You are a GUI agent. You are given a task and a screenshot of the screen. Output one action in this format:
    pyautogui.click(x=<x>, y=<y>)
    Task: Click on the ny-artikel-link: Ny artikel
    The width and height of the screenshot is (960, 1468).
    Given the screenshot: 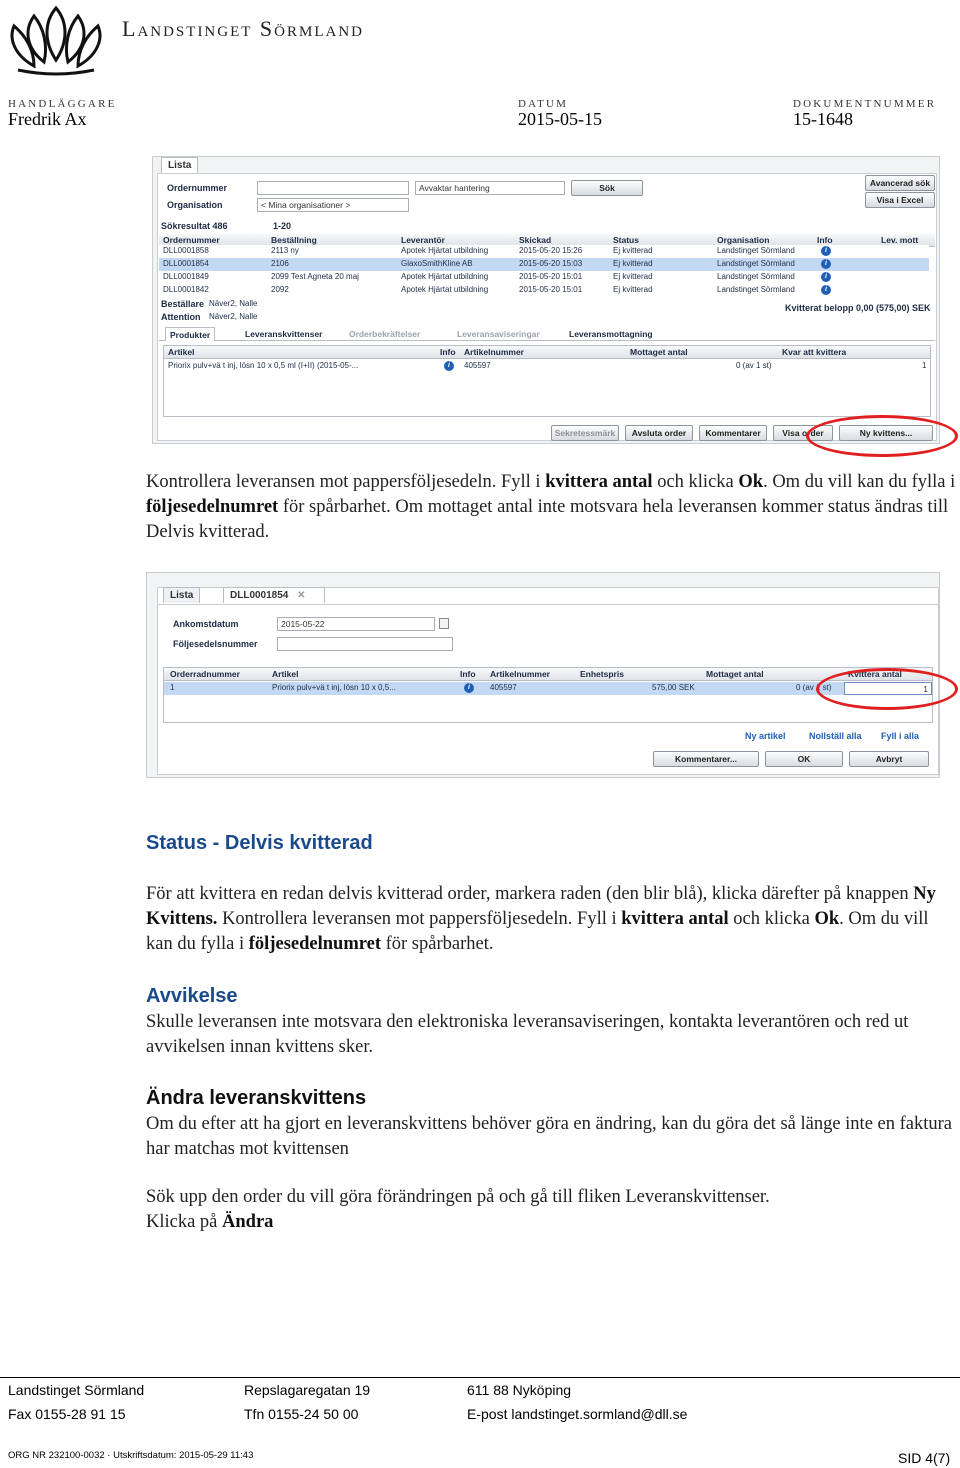 What is the action you would take?
    pyautogui.click(x=765, y=736)
    